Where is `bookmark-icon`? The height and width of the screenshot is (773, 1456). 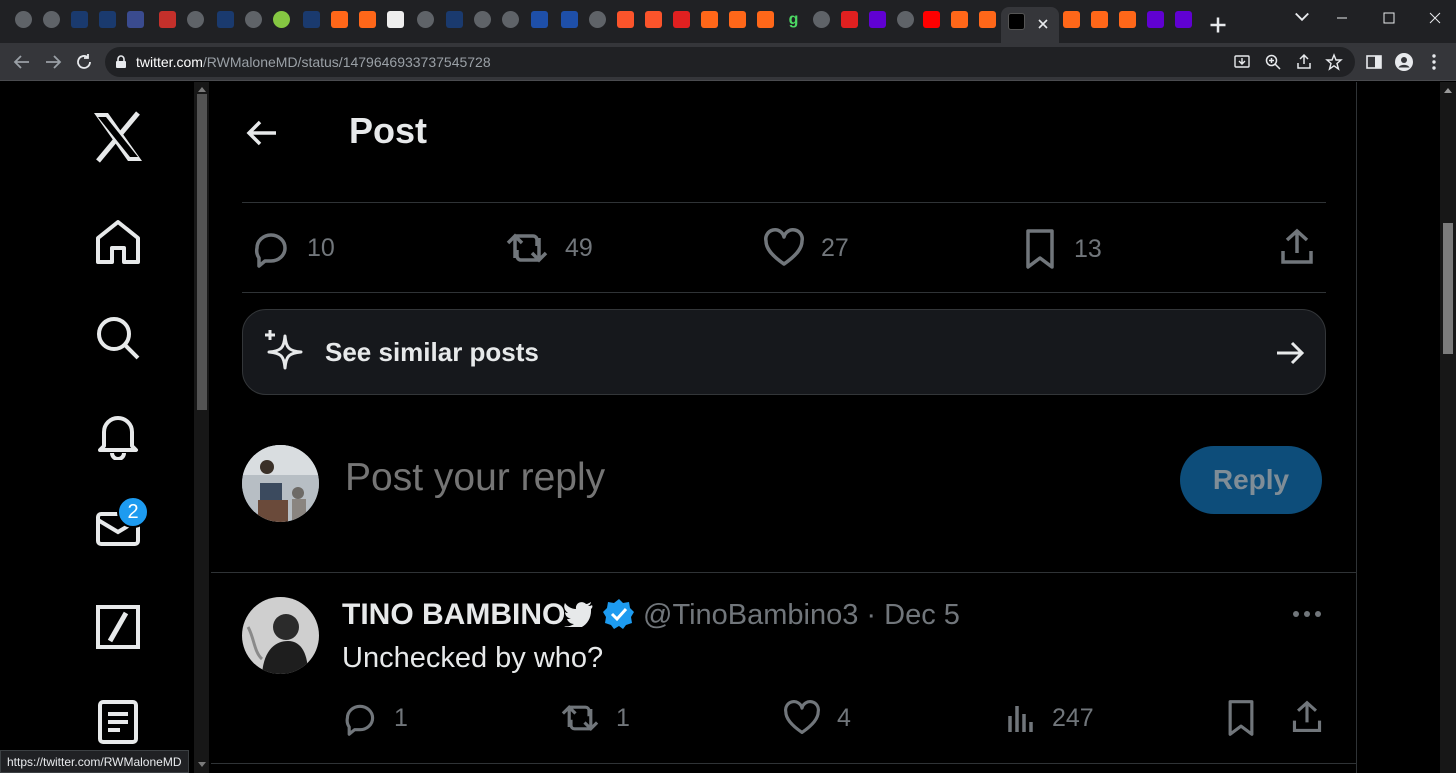 bookmark-icon is located at coordinates (1241, 718).